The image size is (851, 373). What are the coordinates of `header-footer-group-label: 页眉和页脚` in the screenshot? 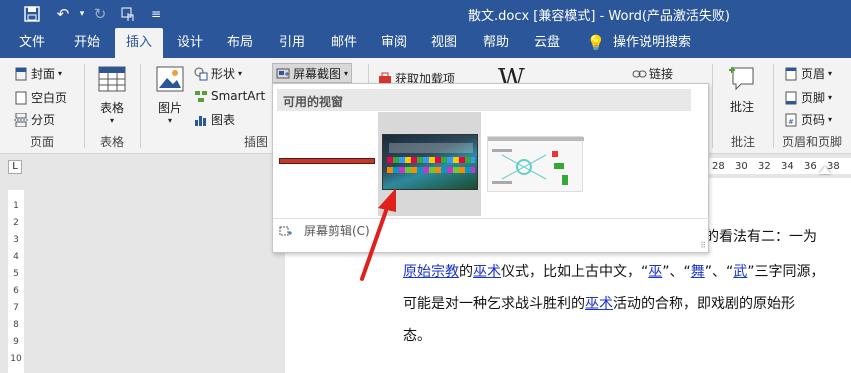 It's located at (812, 142).